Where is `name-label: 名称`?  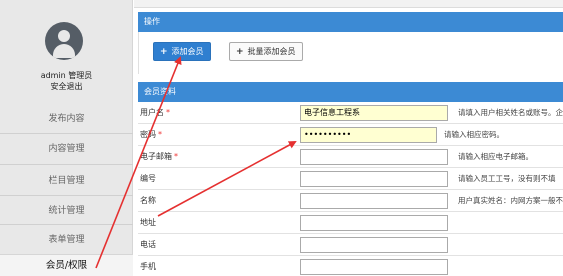
name-label: 名称 is located at coordinates (148, 200).